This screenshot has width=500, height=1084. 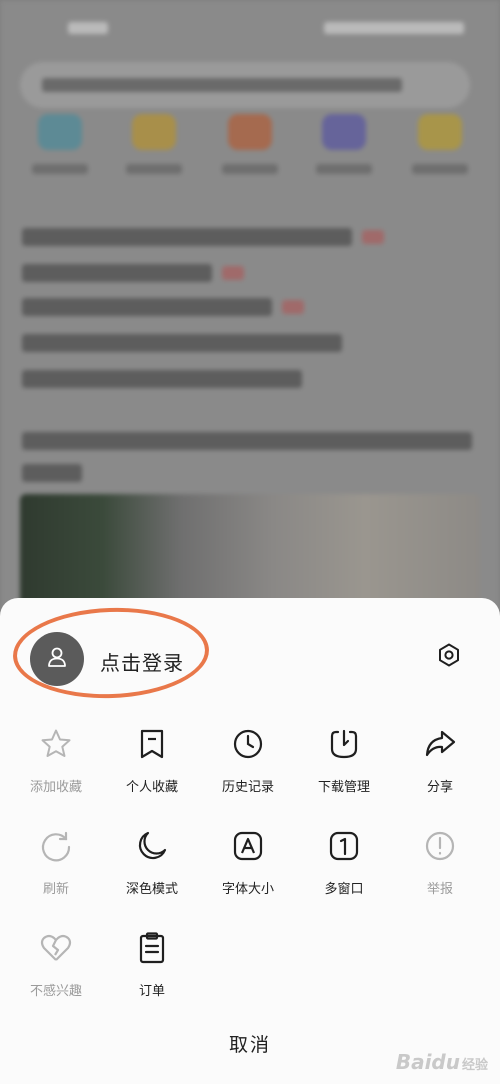 What do you see at coordinates (250, 32) in the screenshot?
I see `status-bar` at bounding box center [250, 32].